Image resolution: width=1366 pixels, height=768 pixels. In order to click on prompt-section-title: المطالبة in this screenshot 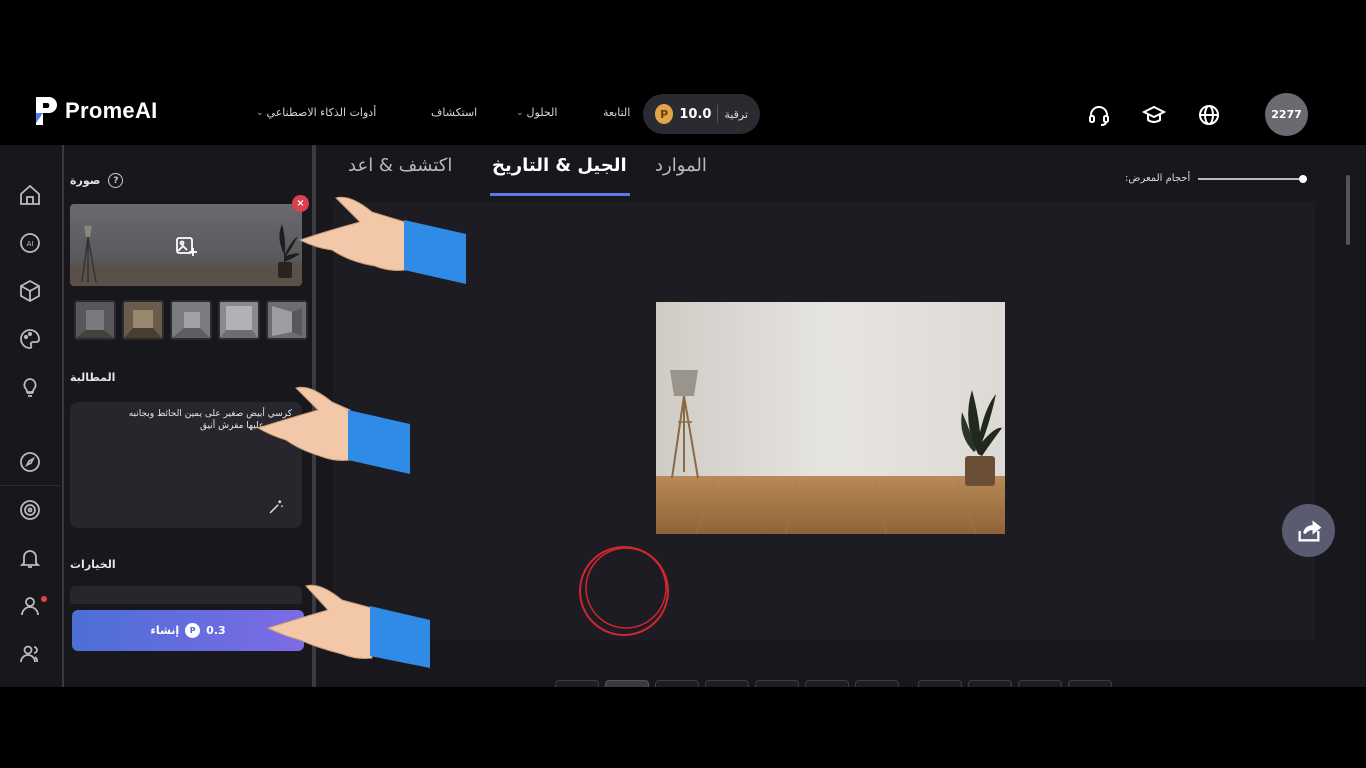, I will do `click(92, 377)`.